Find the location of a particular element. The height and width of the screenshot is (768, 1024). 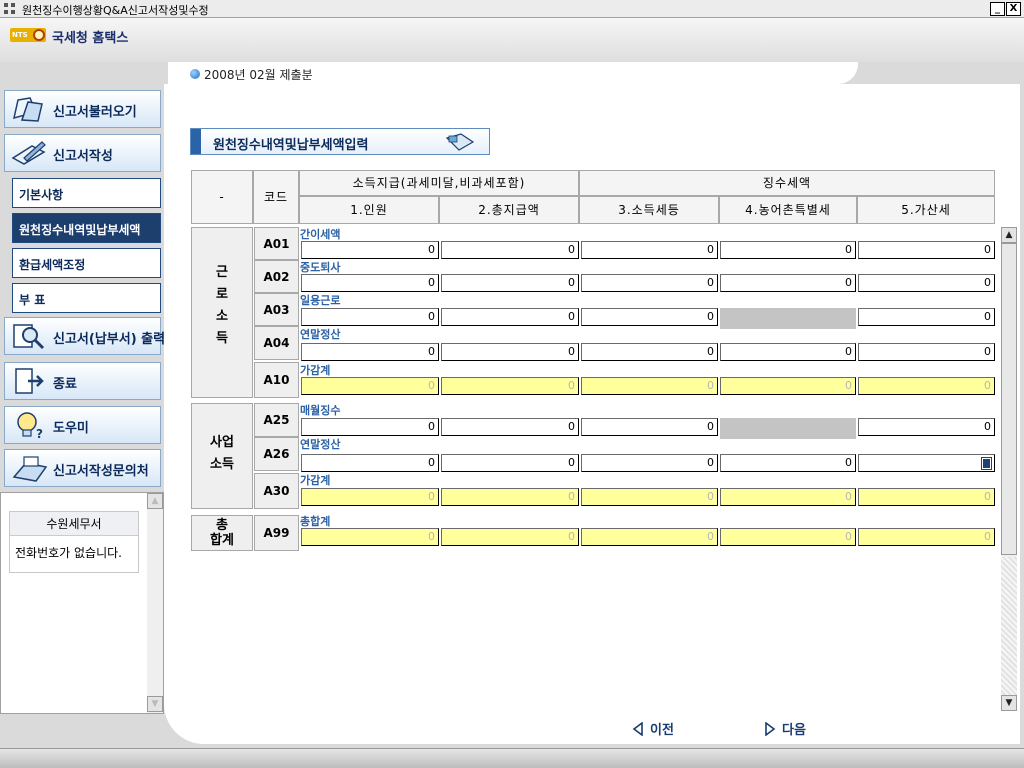

pen-write-icon is located at coordinates (28, 153).